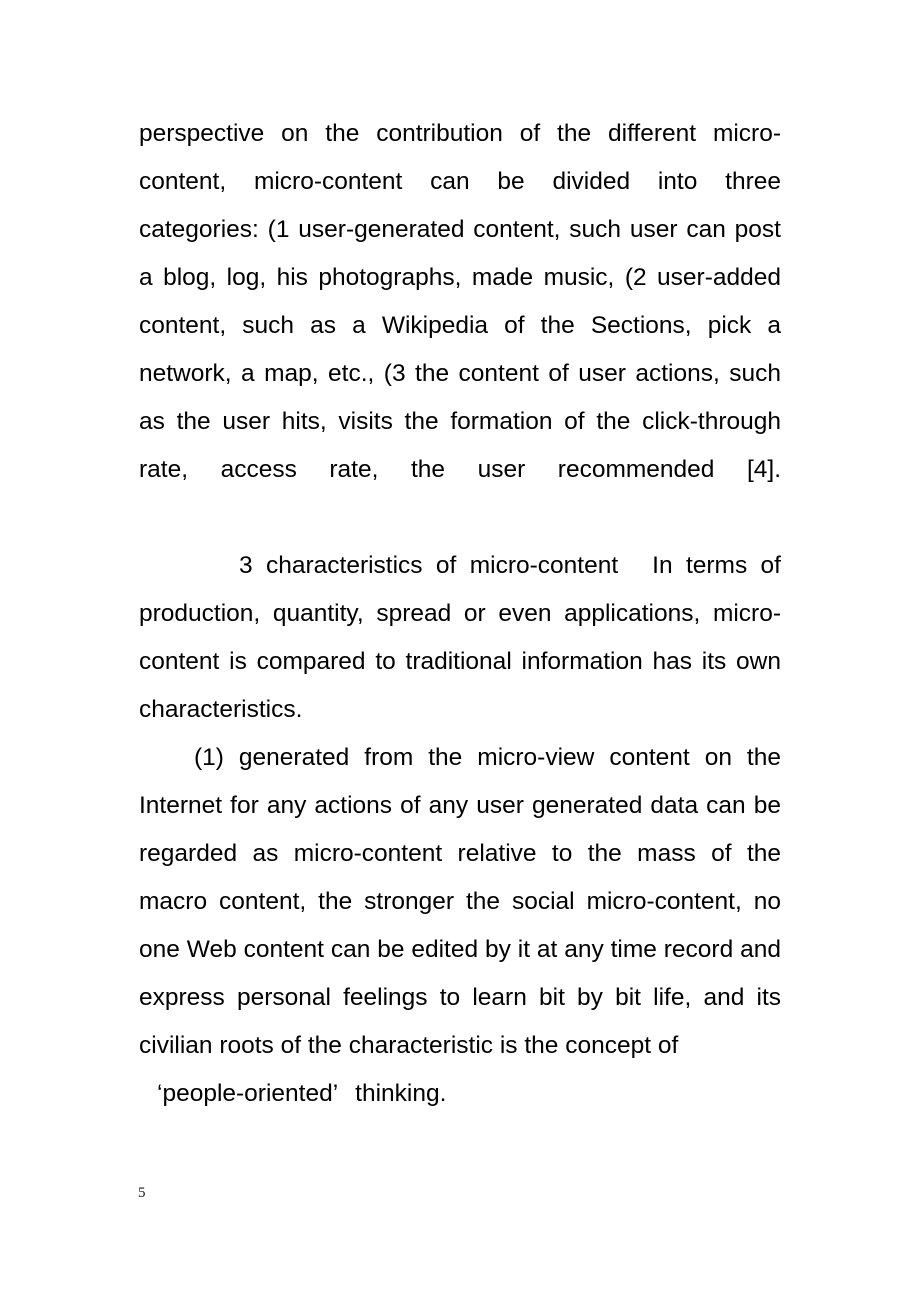  I want to click on page-number: 5, so click(142, 1193).